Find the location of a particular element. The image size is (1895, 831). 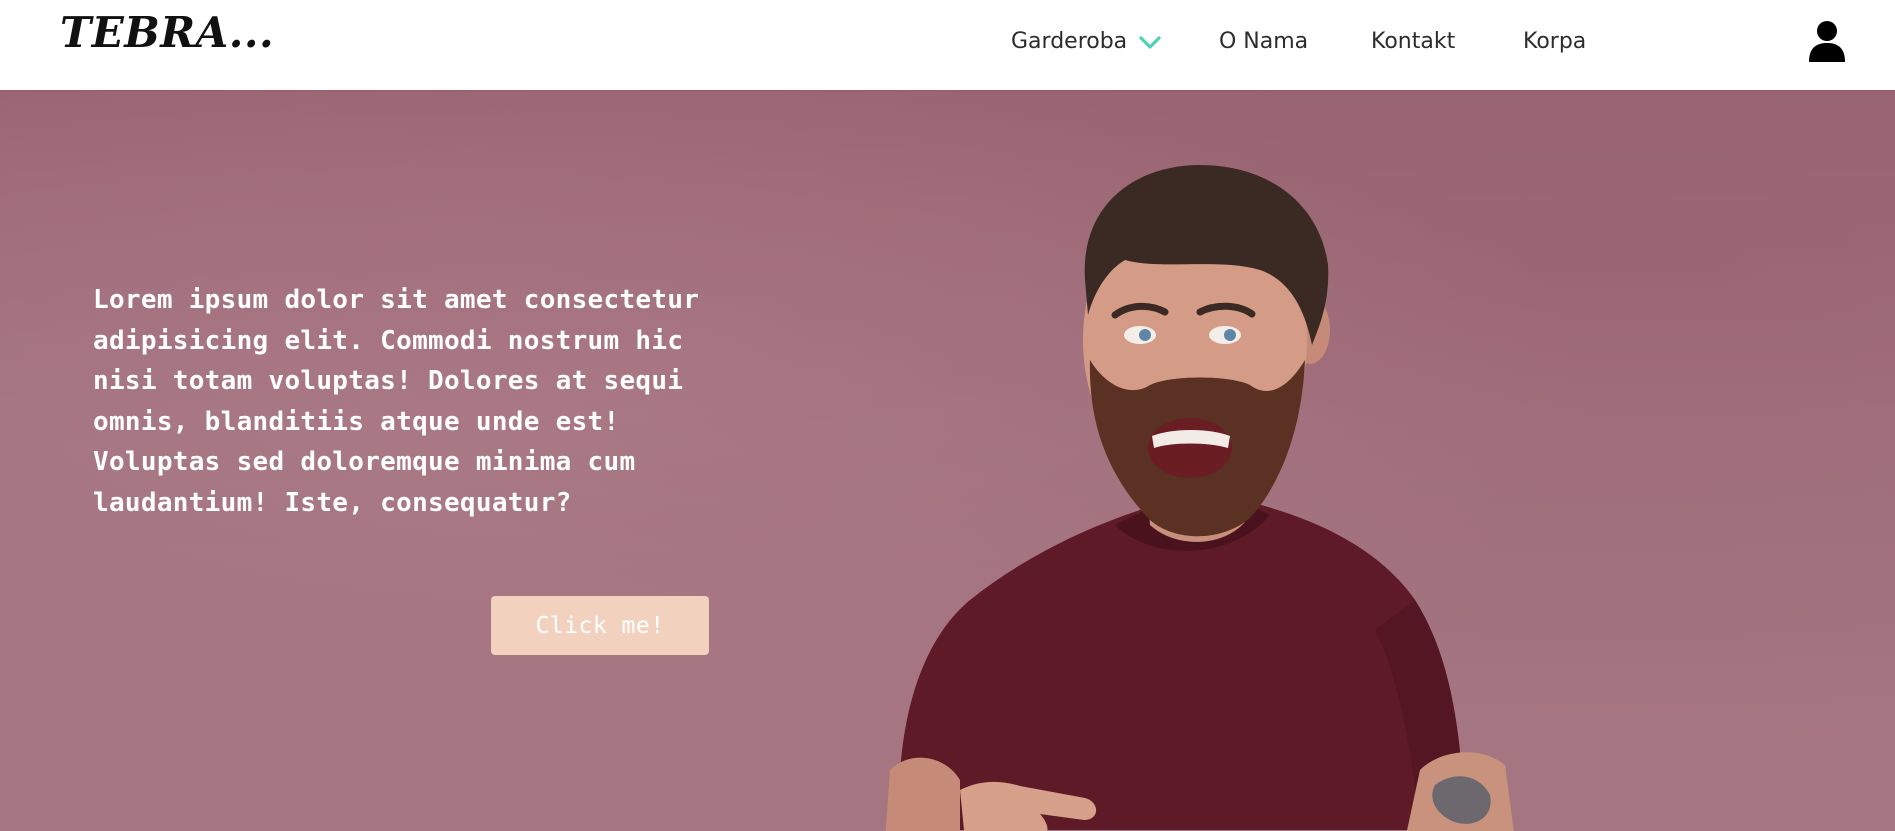

user-icon is located at coordinates (1827, 41).